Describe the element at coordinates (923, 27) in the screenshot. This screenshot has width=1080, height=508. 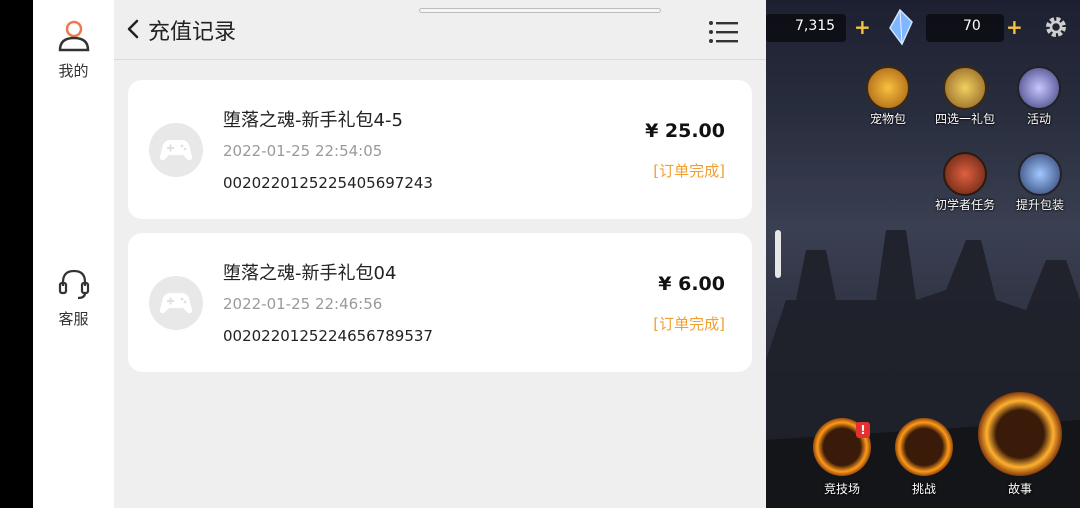
I see `resource-bar: 7,315 + 70 +` at that location.